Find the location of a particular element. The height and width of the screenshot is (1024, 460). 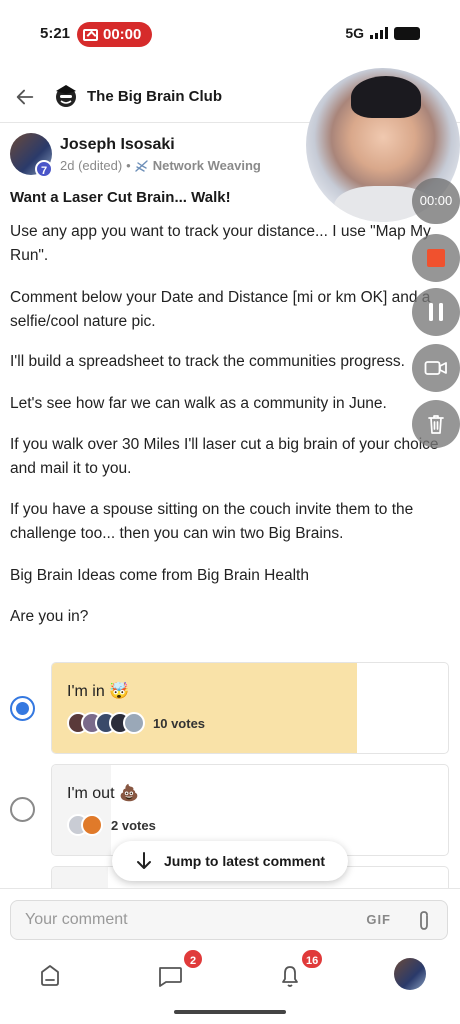

post-paragraph: Are you in? is located at coordinates (49, 616).